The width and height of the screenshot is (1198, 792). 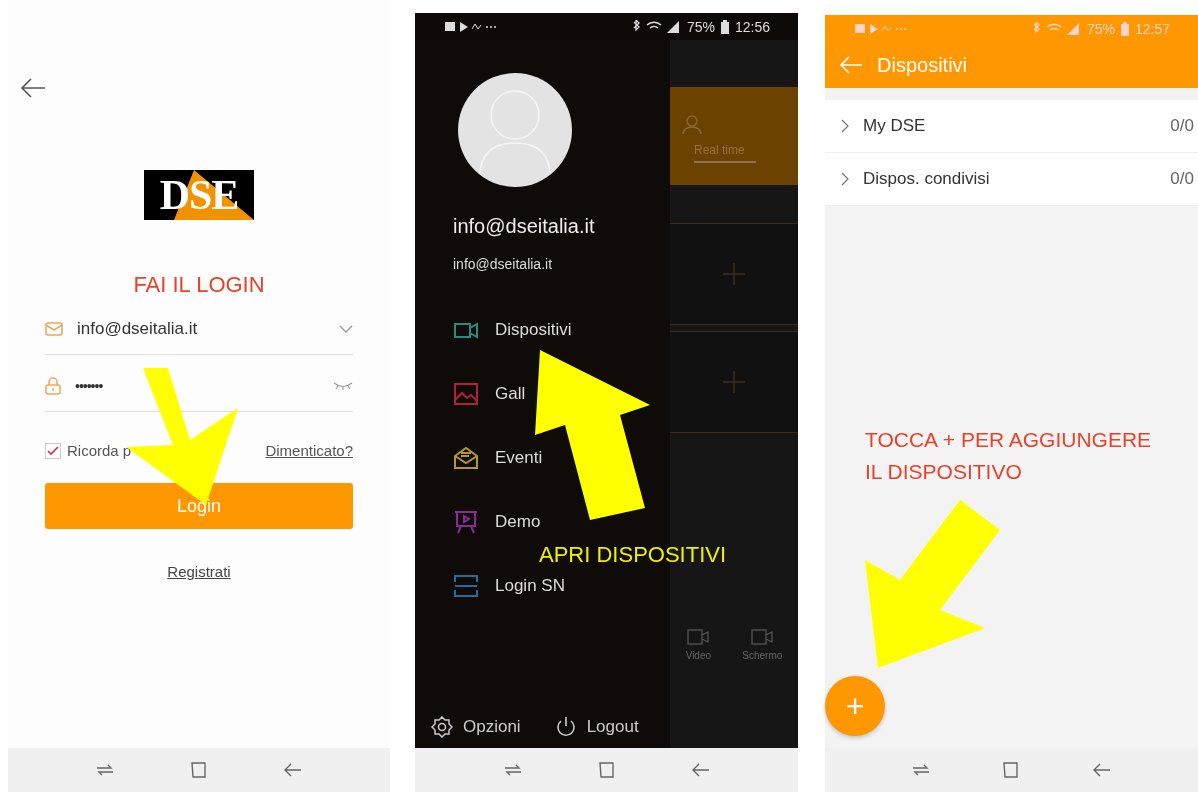 What do you see at coordinates (524, 226) in the screenshot?
I see `account-name: info@dseitalia.it` at bounding box center [524, 226].